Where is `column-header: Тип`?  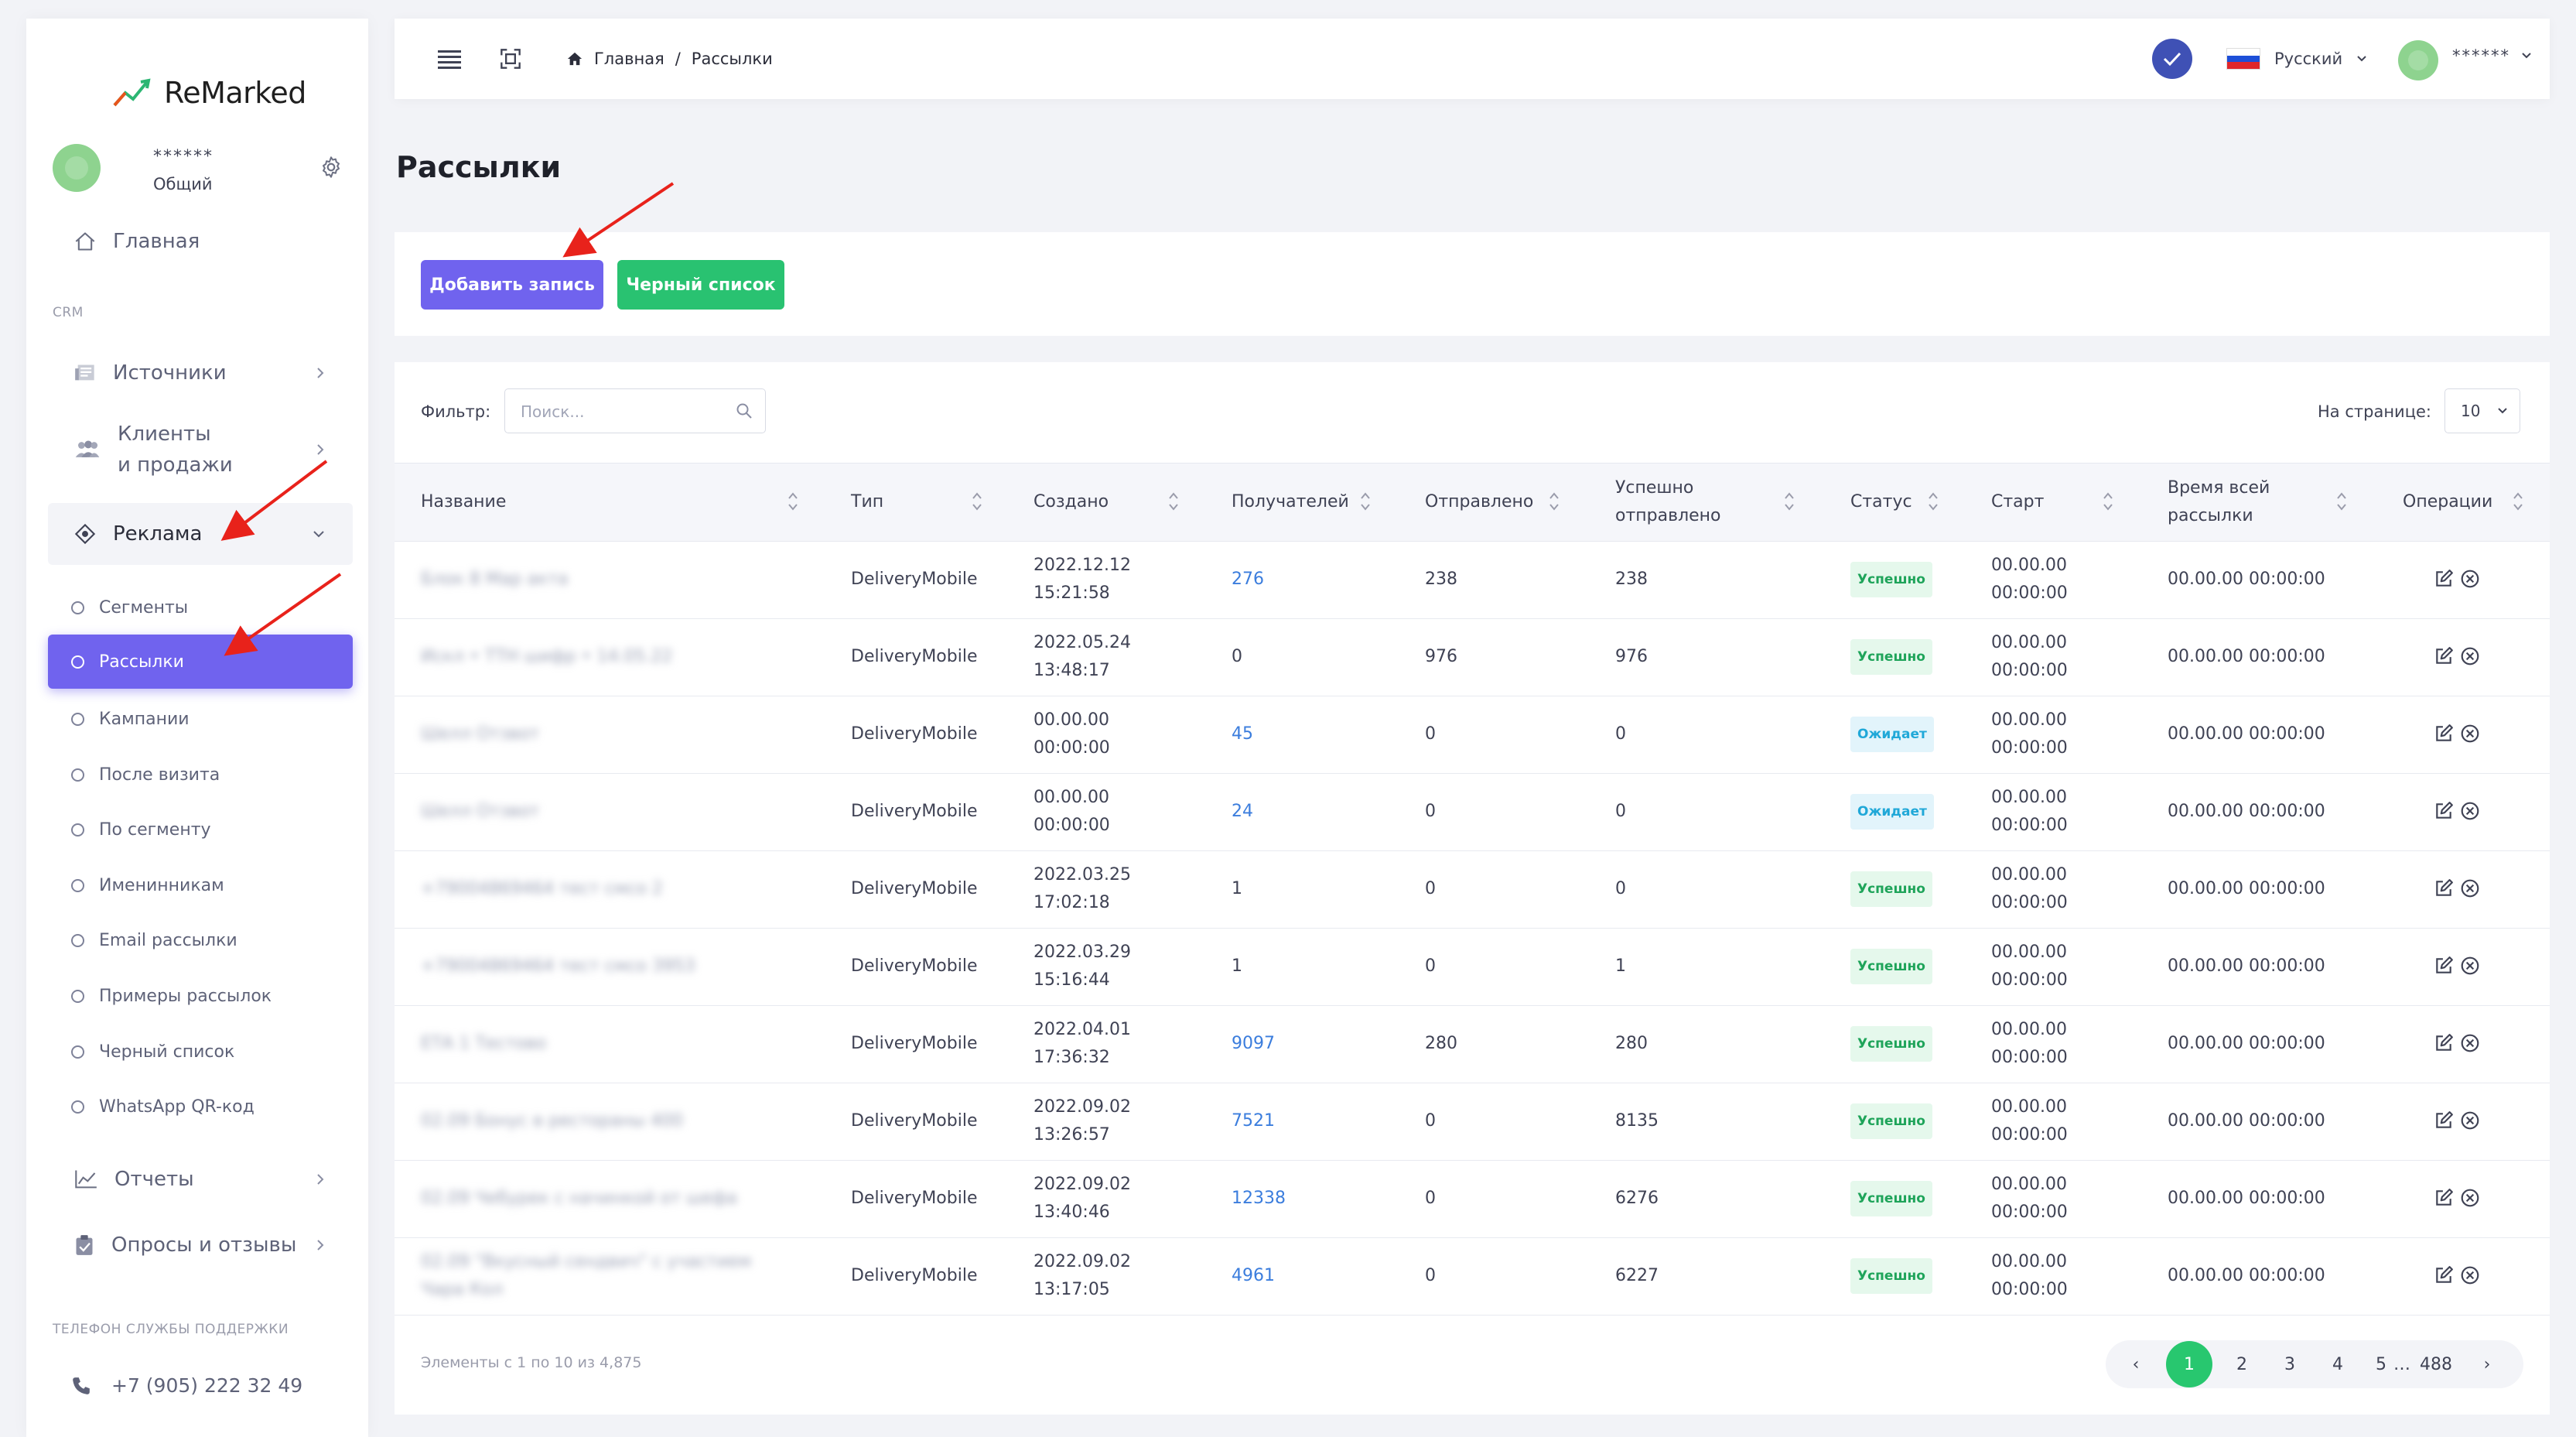 column-header: Тип is located at coordinates (867, 503).